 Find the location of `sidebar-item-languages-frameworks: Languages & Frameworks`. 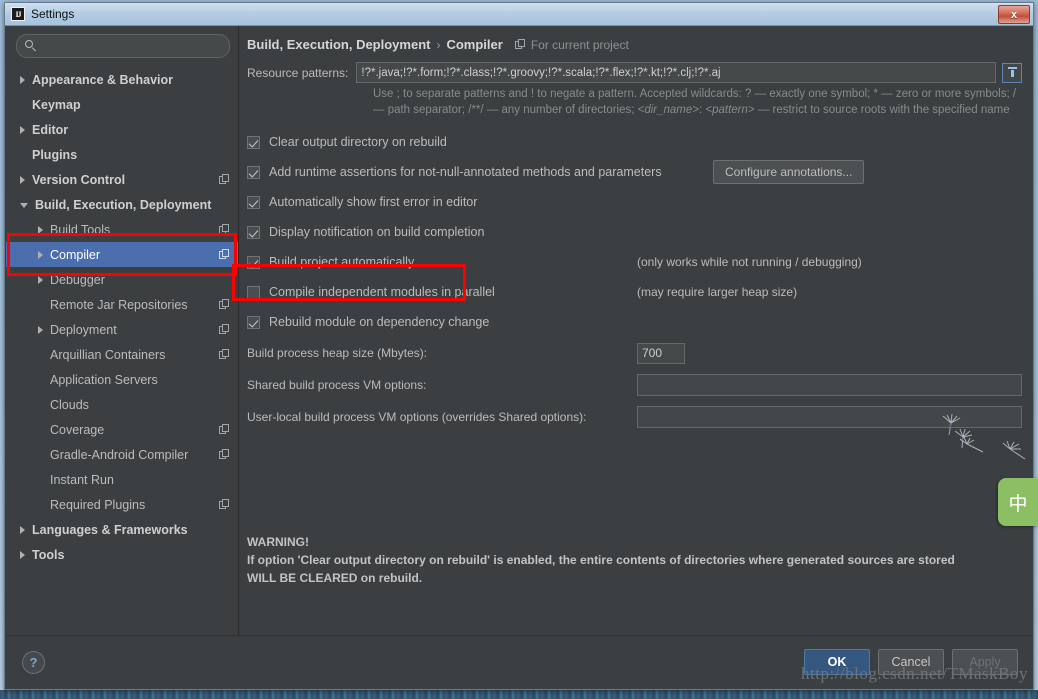

sidebar-item-languages-frameworks: Languages & Frameworks is located at coordinates (122, 529).